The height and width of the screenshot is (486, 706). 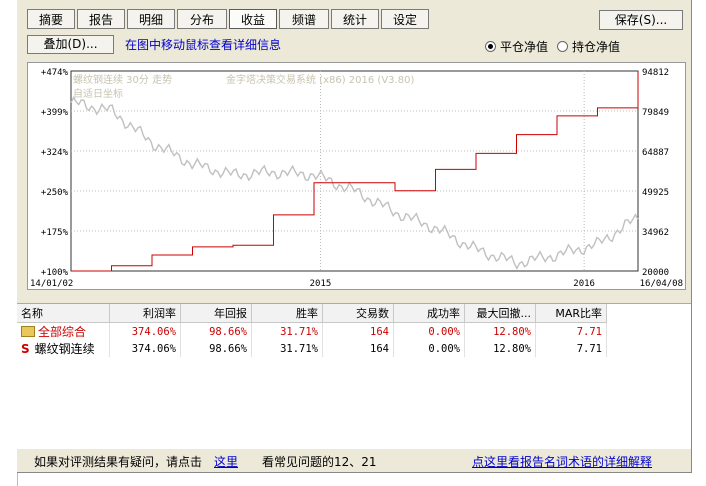 I want to click on table-header-row: 名称 利润率 年回报 胜率 交易数 成功率 最大回撤... MAR比率, so click(x=312, y=313).